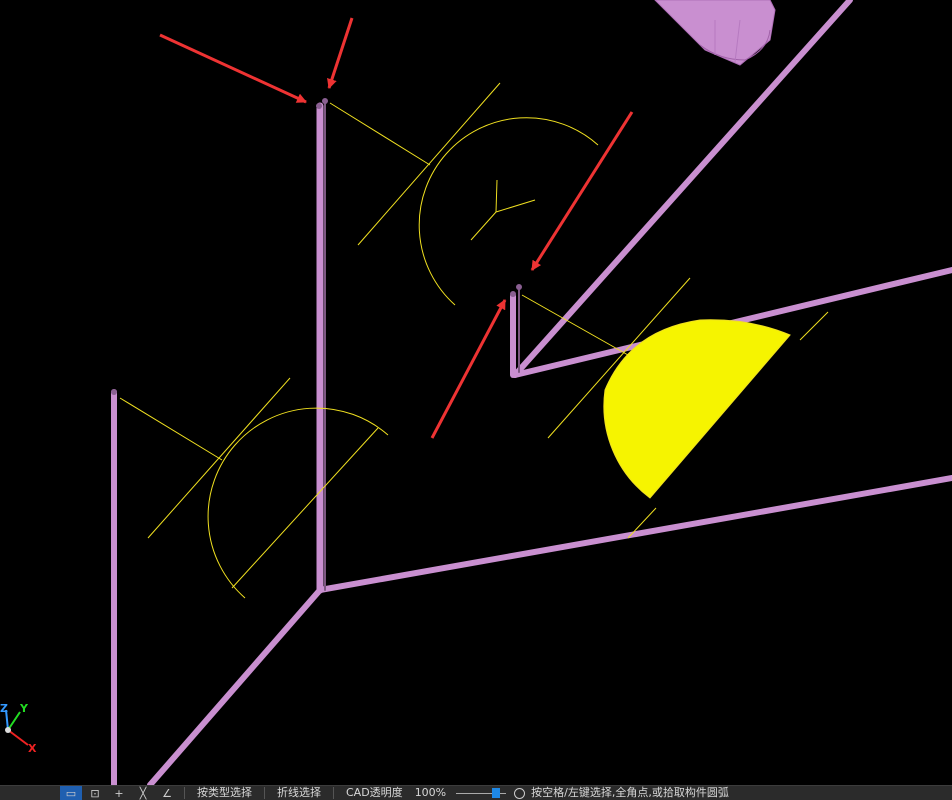 This screenshot has width=952, height=800. Describe the element at coordinates (430, 792) in the screenshot. I see `cad-transparency-value: 100%` at that location.